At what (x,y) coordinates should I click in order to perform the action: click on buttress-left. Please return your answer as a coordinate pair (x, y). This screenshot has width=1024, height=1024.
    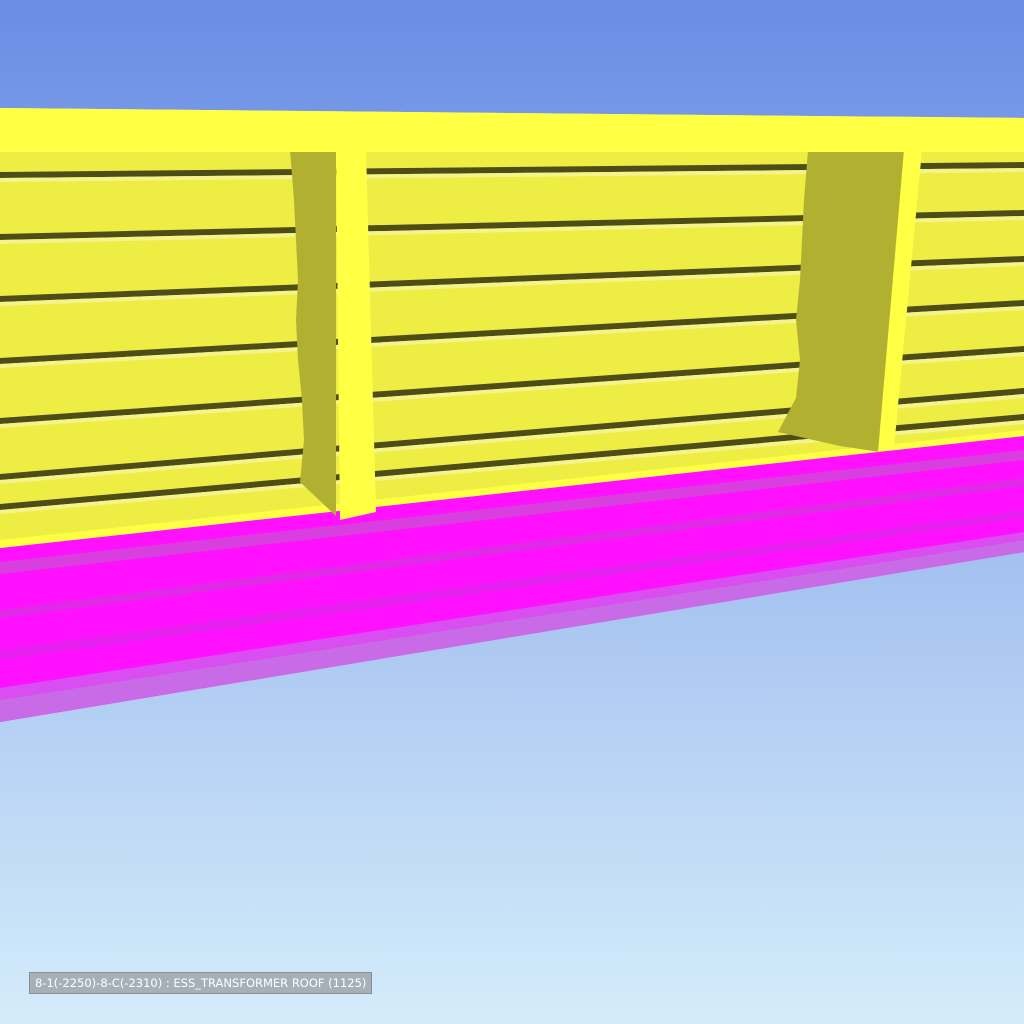
    Looking at the image, I should click on (333, 335).